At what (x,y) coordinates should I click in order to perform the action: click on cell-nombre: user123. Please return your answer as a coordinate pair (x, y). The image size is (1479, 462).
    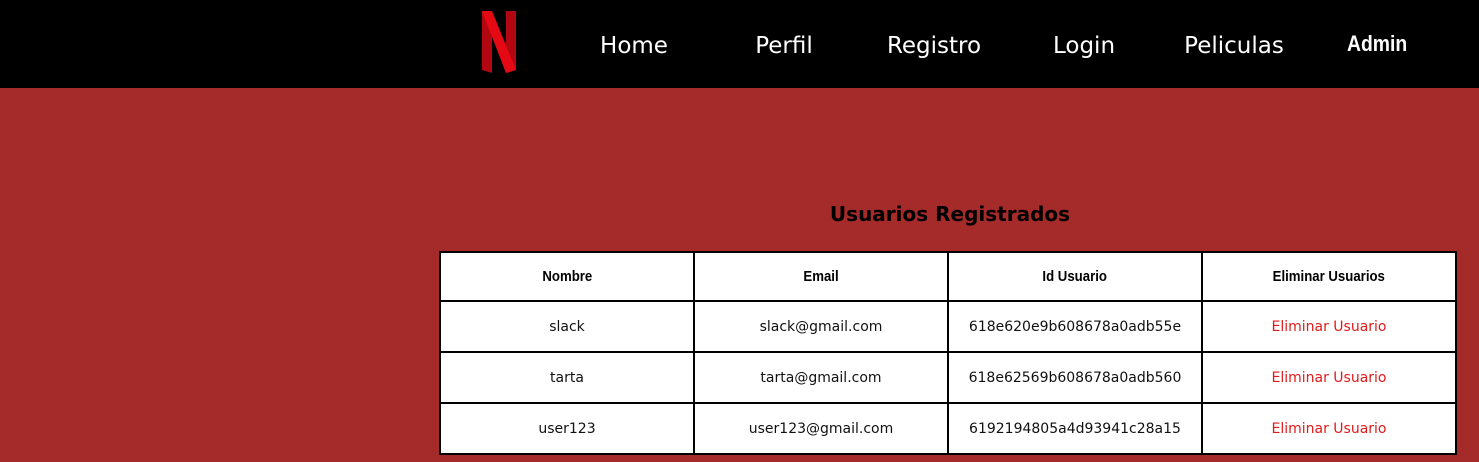
    Looking at the image, I should click on (567, 428).